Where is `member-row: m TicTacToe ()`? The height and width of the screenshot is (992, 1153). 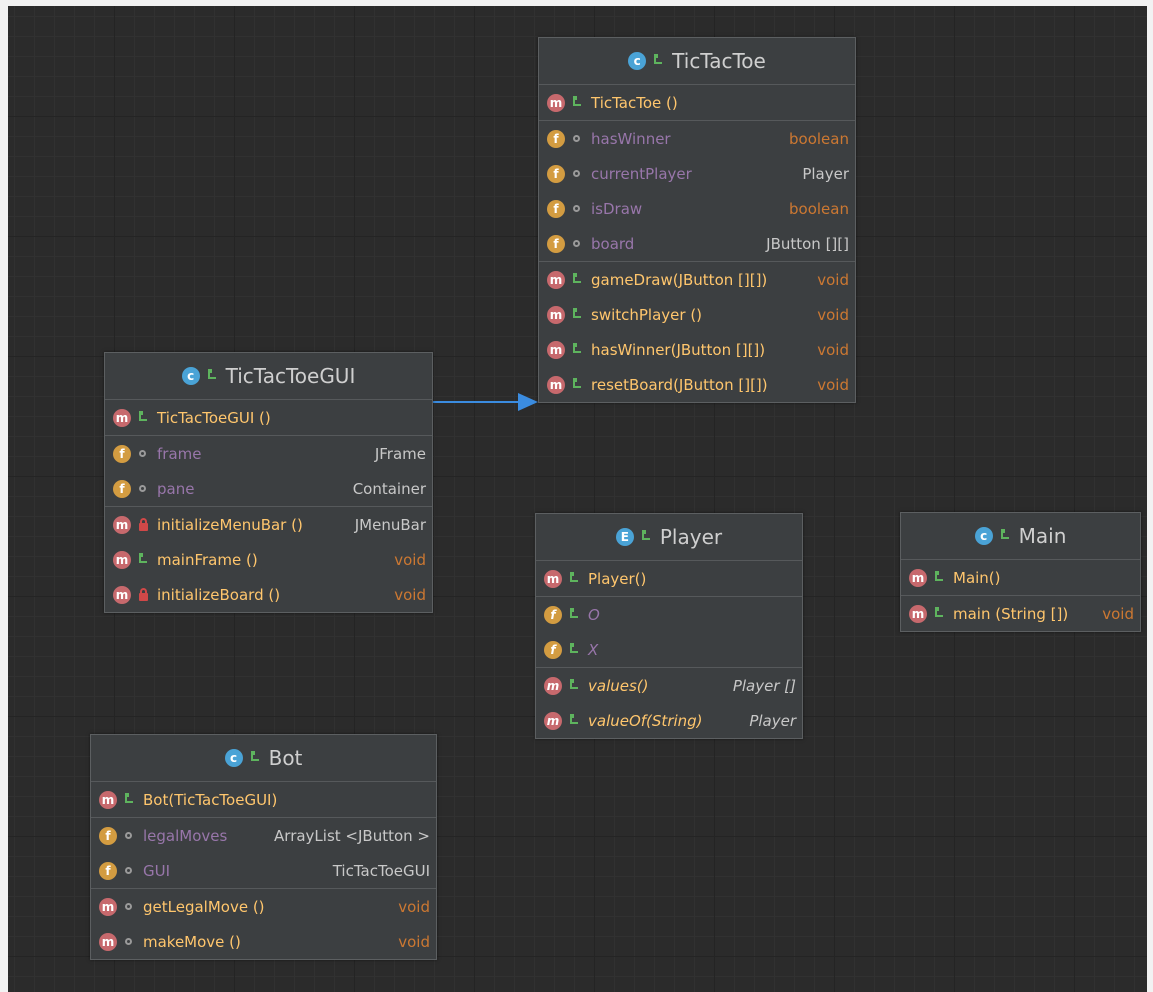 member-row: m TicTacToe () is located at coordinates (697, 102).